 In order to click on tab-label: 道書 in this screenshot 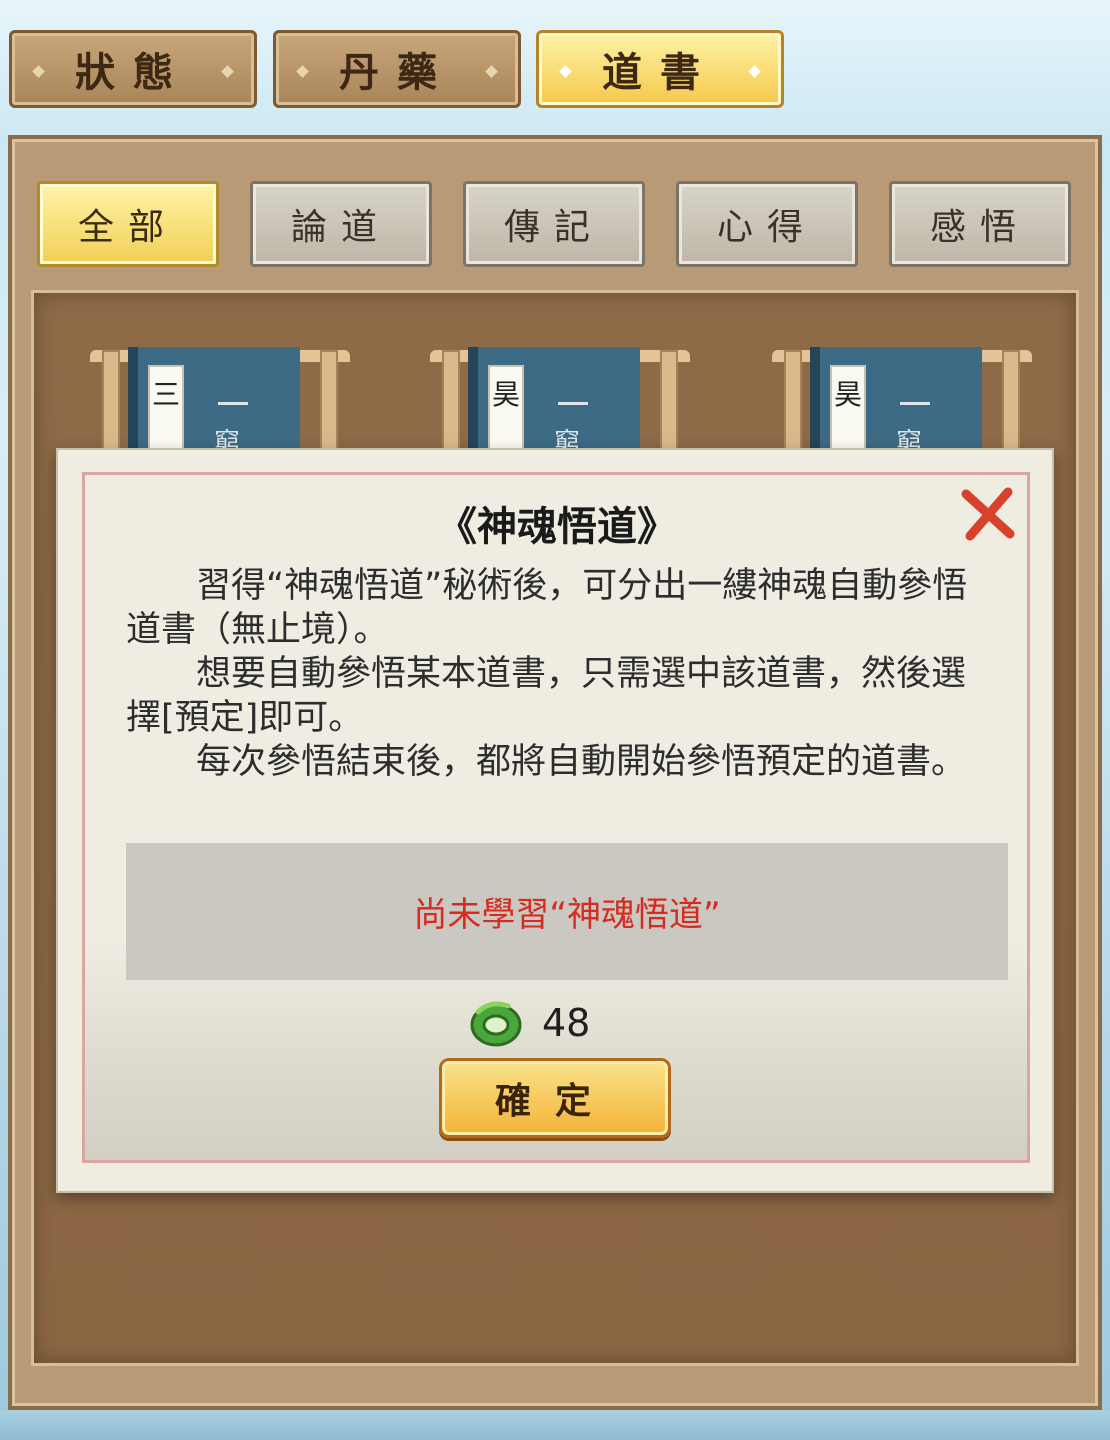, I will do `click(660, 73)`.